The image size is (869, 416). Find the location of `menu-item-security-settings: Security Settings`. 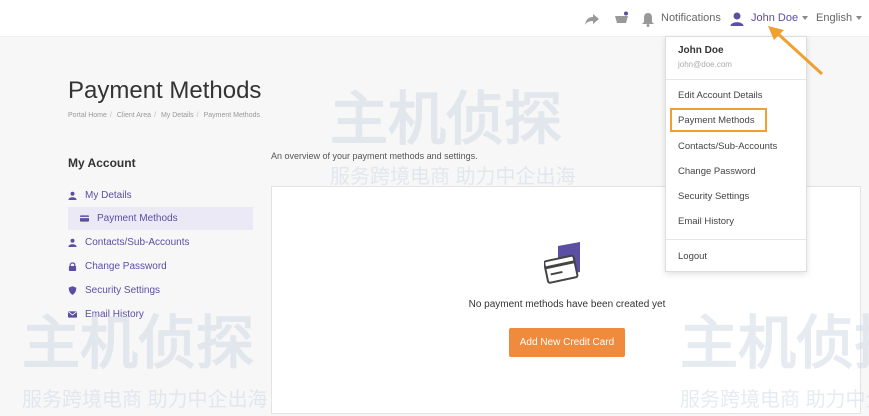

menu-item-security-settings: Security Settings is located at coordinates (713, 196).